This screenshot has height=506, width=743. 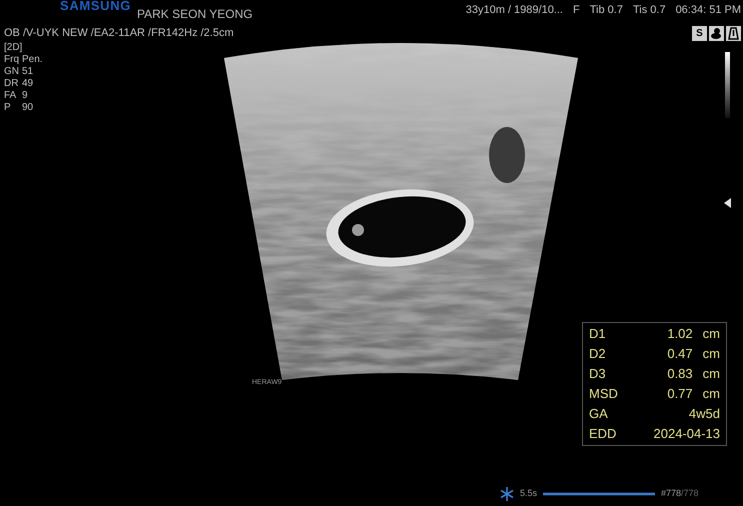 What do you see at coordinates (195, 14) in the screenshot?
I see `patient-name: PARK SEON YEONG` at bounding box center [195, 14].